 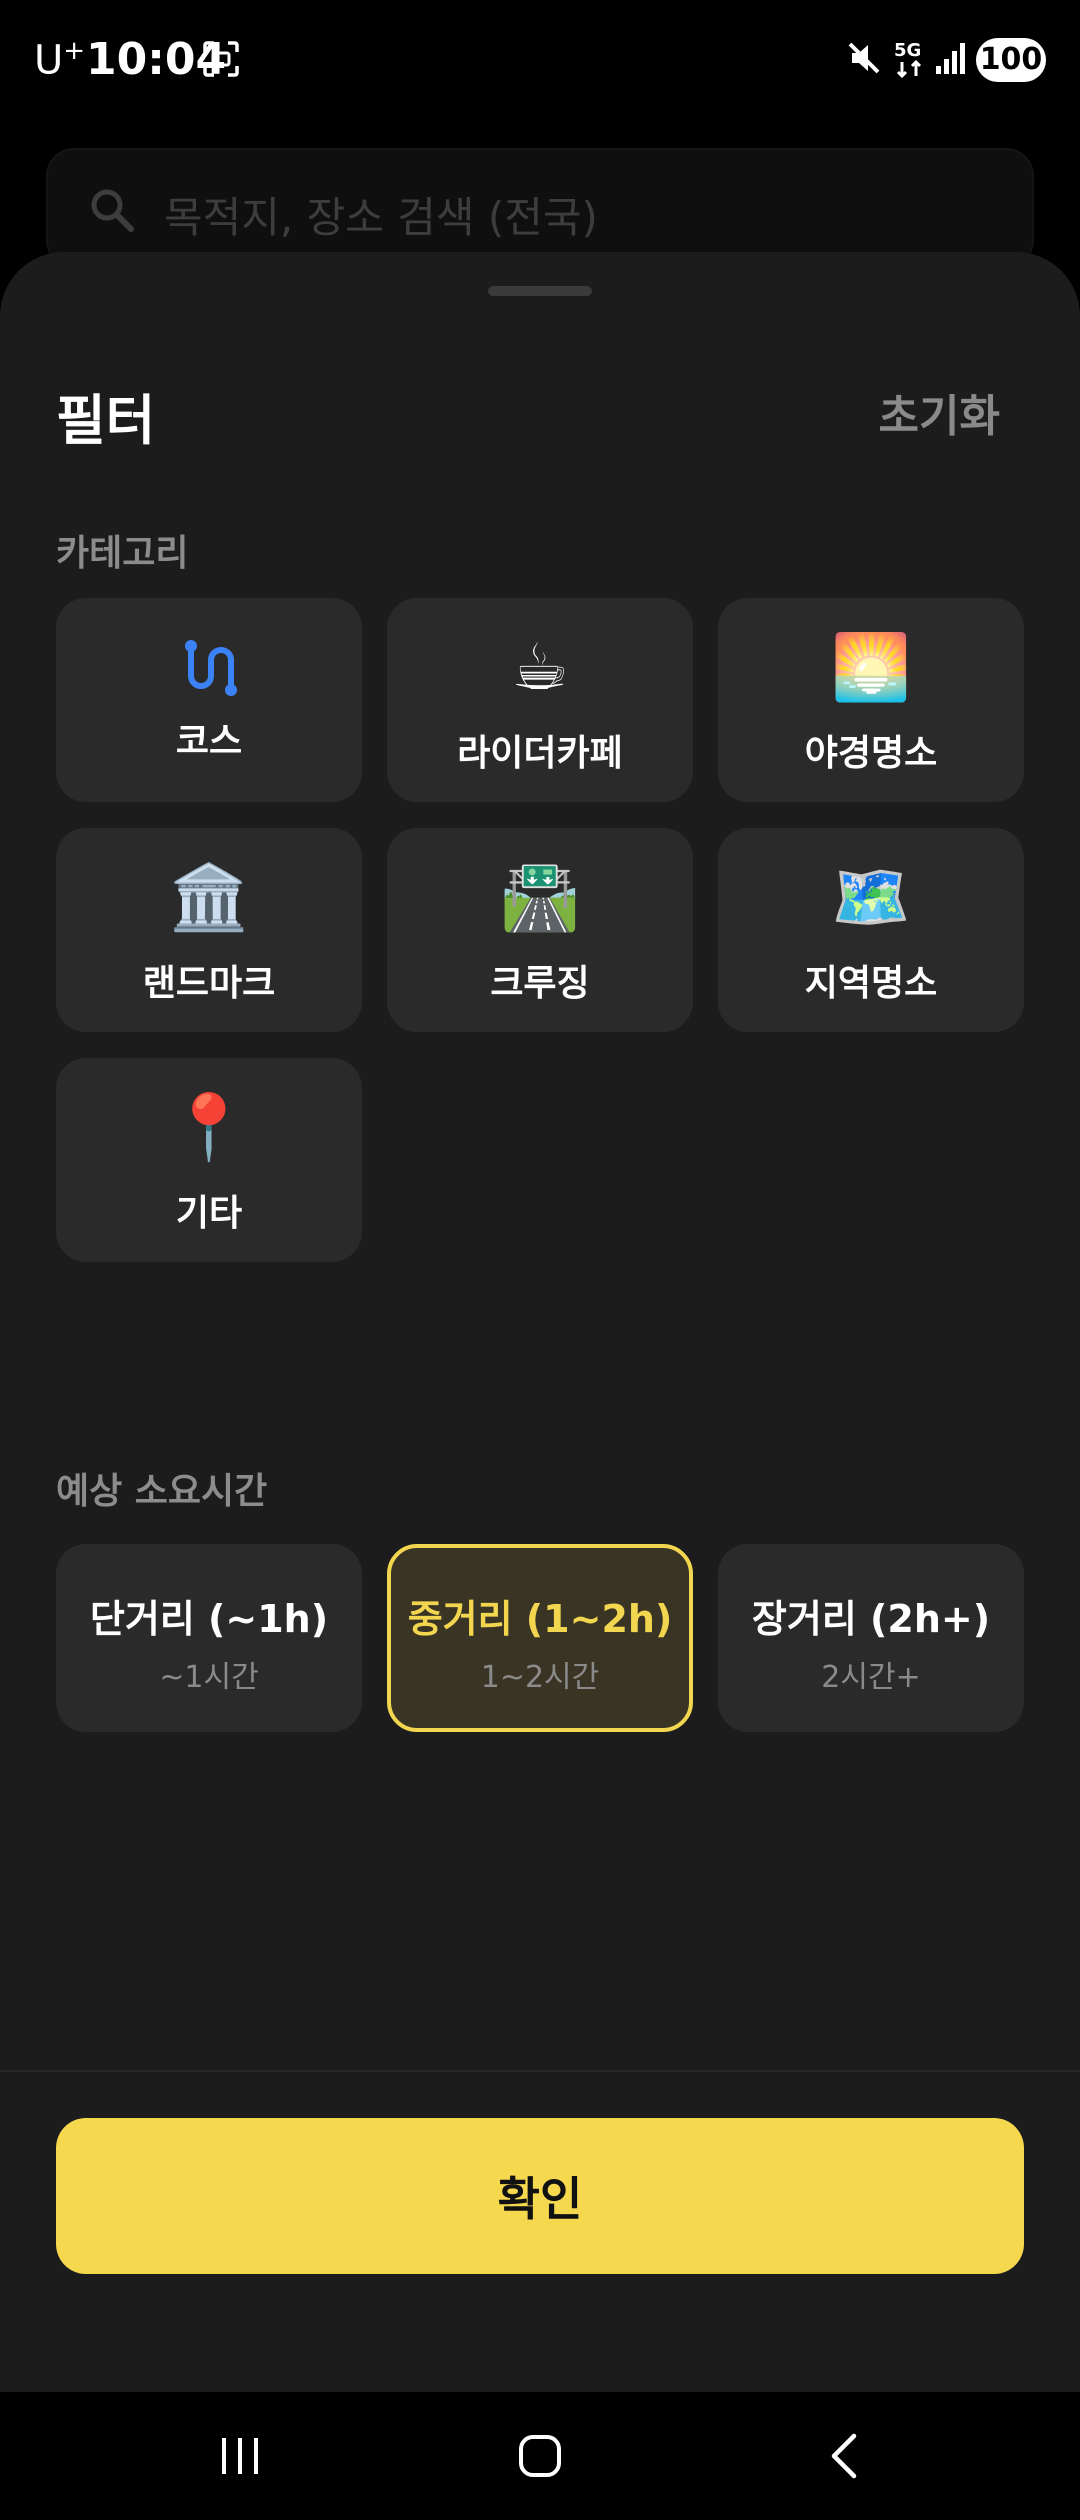 I want to click on signal-icon, so click(x=951, y=61).